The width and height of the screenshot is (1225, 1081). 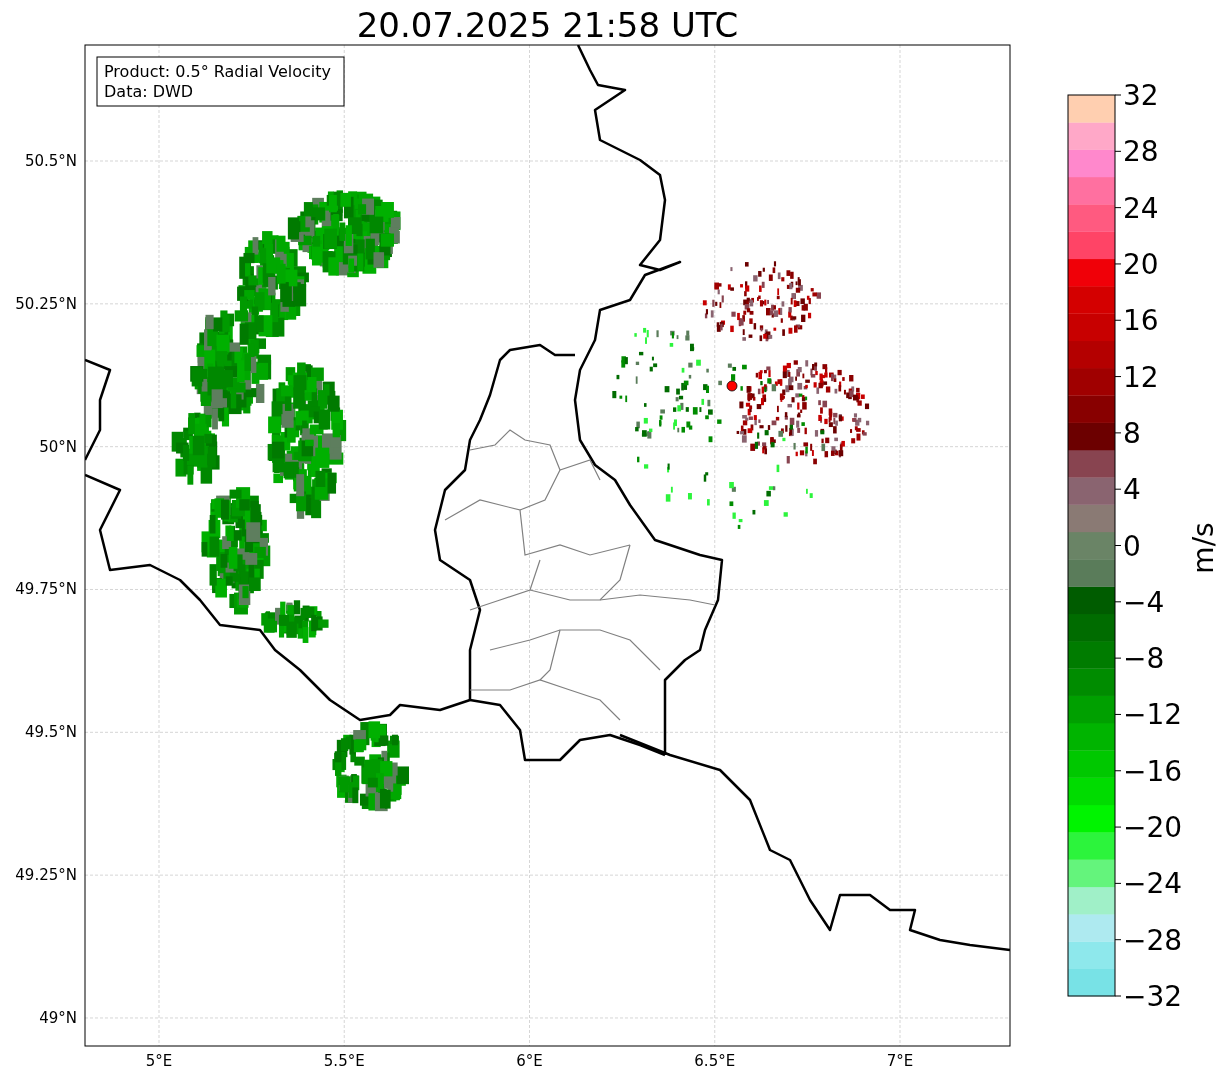 What do you see at coordinates (732, 386) in the screenshot?
I see `radar-site-marker` at bounding box center [732, 386].